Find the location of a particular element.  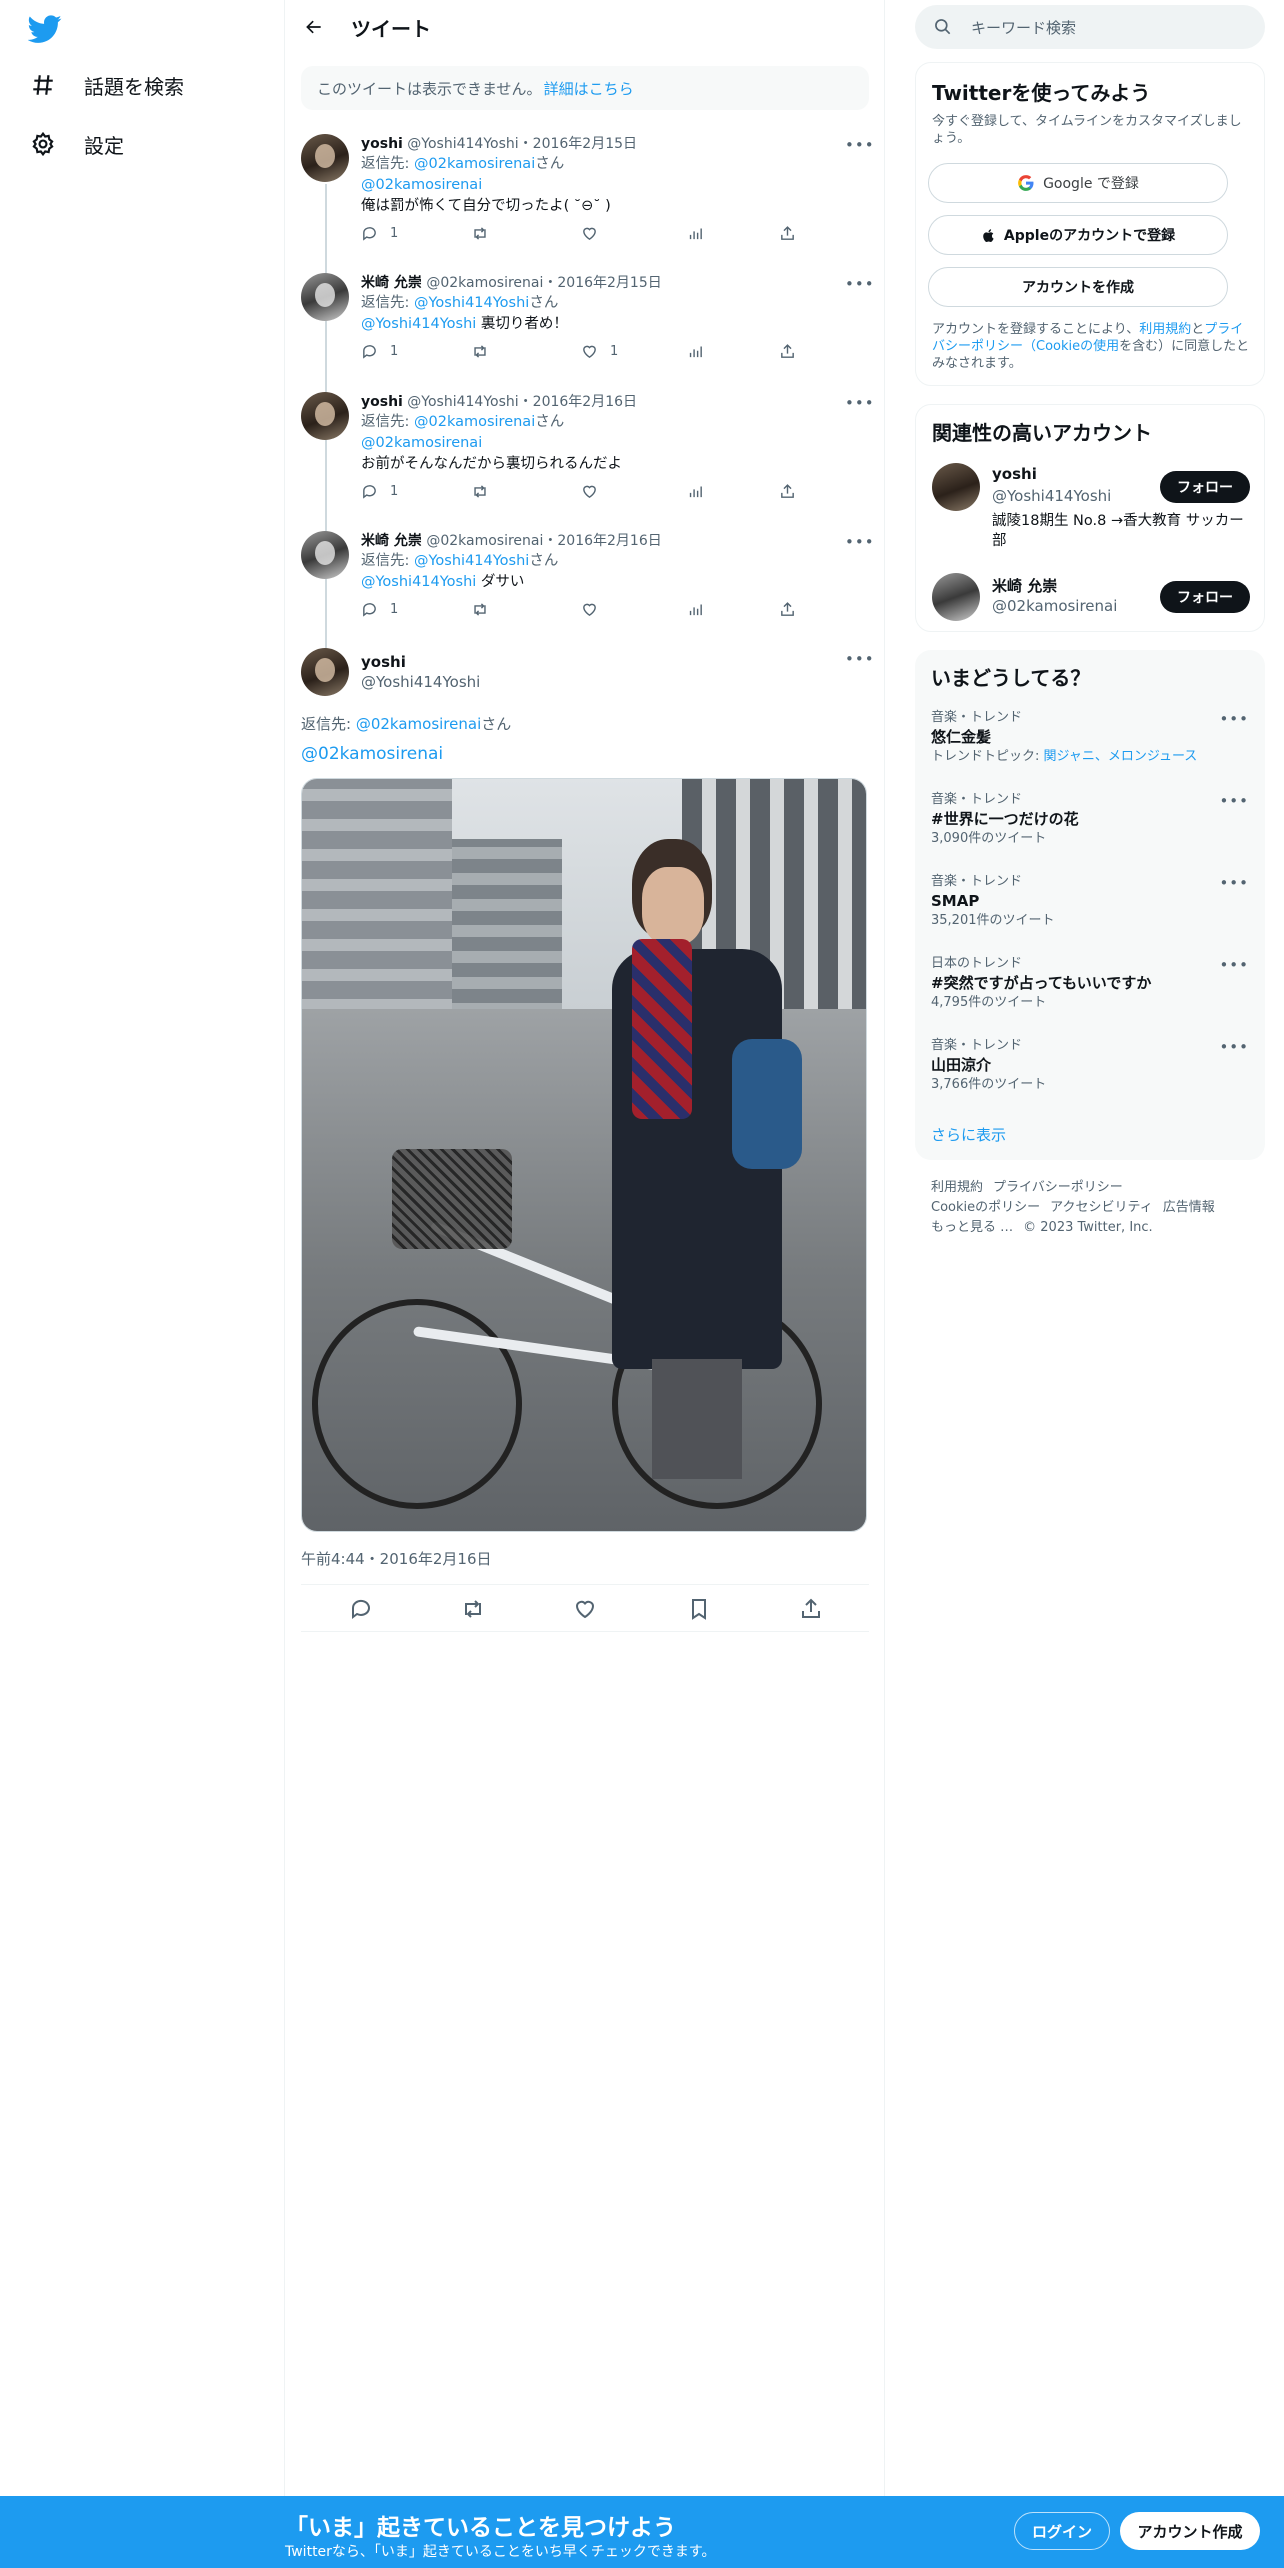

show-more-link: さらに表示 is located at coordinates (968, 1134).